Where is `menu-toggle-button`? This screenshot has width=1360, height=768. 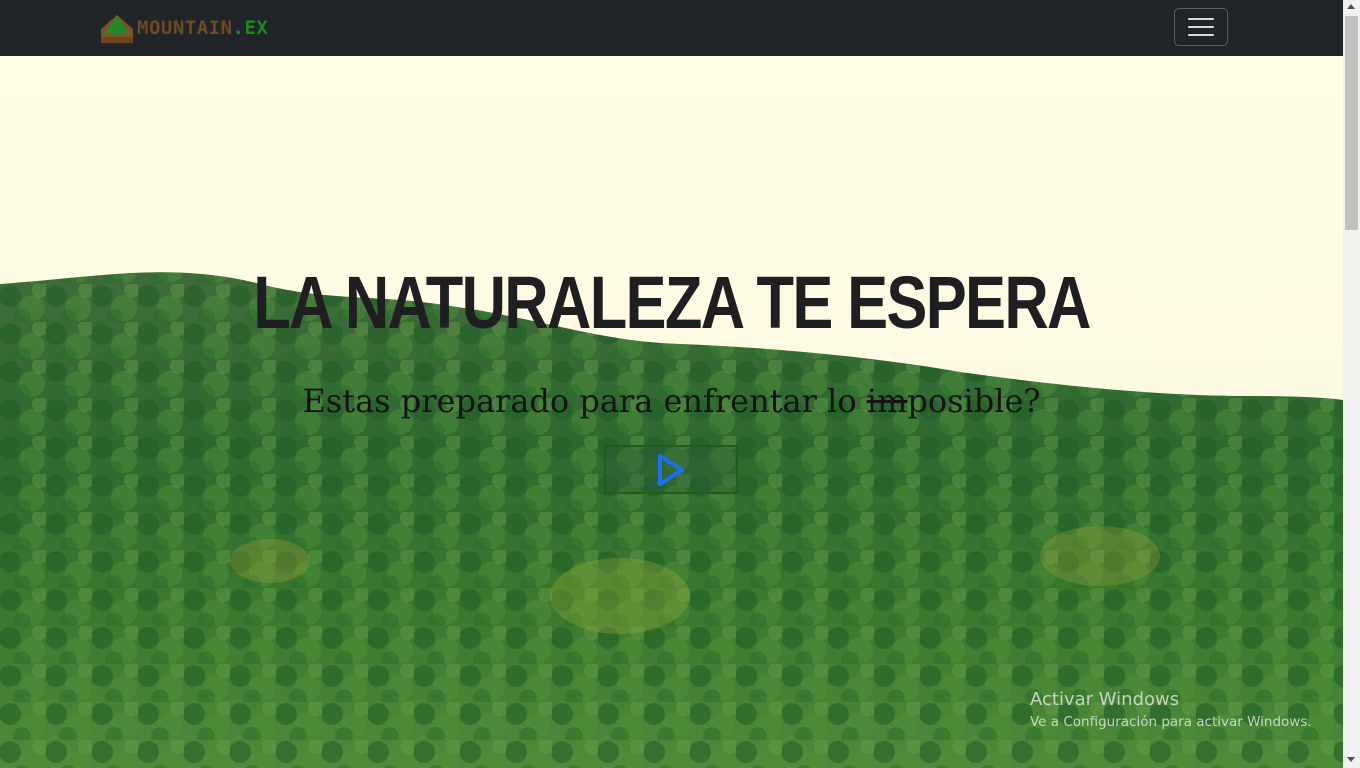
menu-toggle-button is located at coordinates (1201, 27).